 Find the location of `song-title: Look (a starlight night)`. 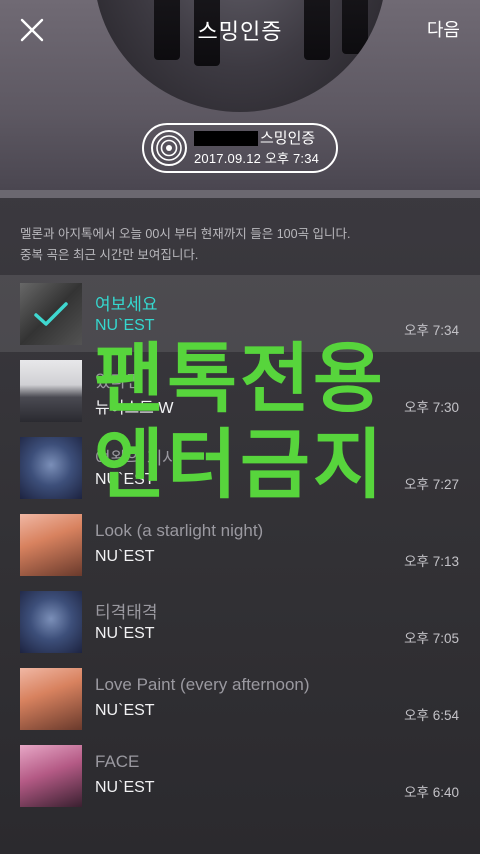

song-title: Look (a starlight night) is located at coordinates (179, 530).